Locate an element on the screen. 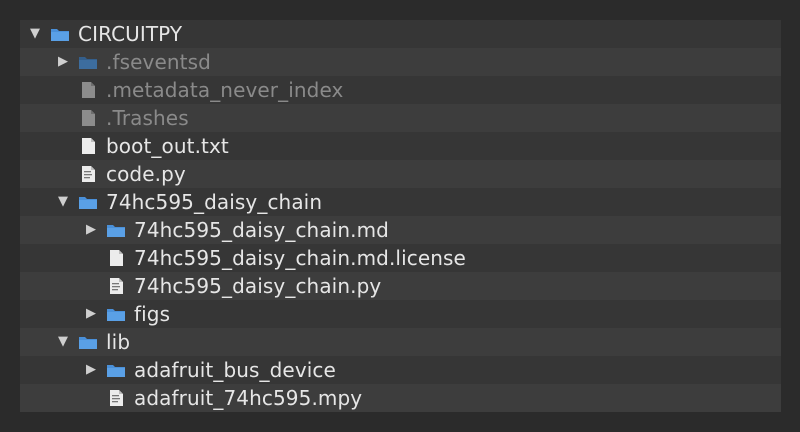 This screenshot has height=432, width=800. tree-item-label: .Trashes is located at coordinates (147, 118).